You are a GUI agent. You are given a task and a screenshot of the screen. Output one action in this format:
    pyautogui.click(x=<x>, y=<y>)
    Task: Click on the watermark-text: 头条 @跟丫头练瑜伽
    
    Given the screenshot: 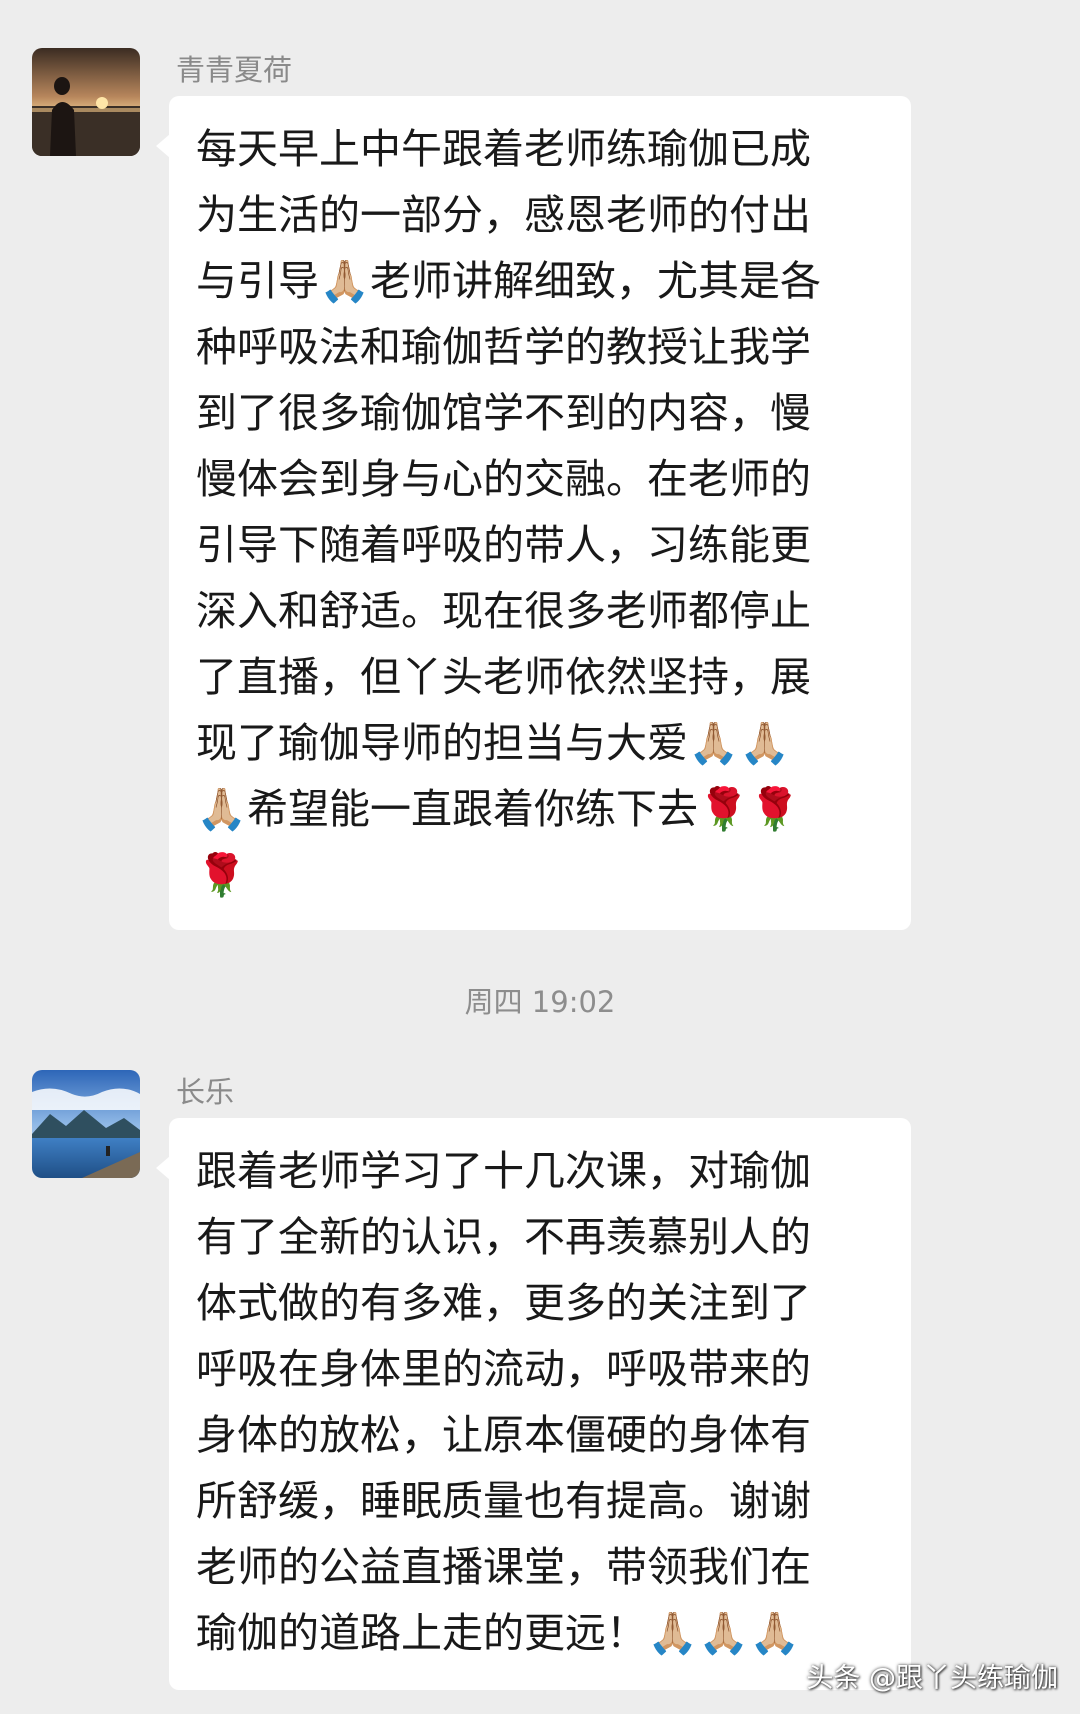 What is the action you would take?
    pyautogui.click(x=932, y=1678)
    